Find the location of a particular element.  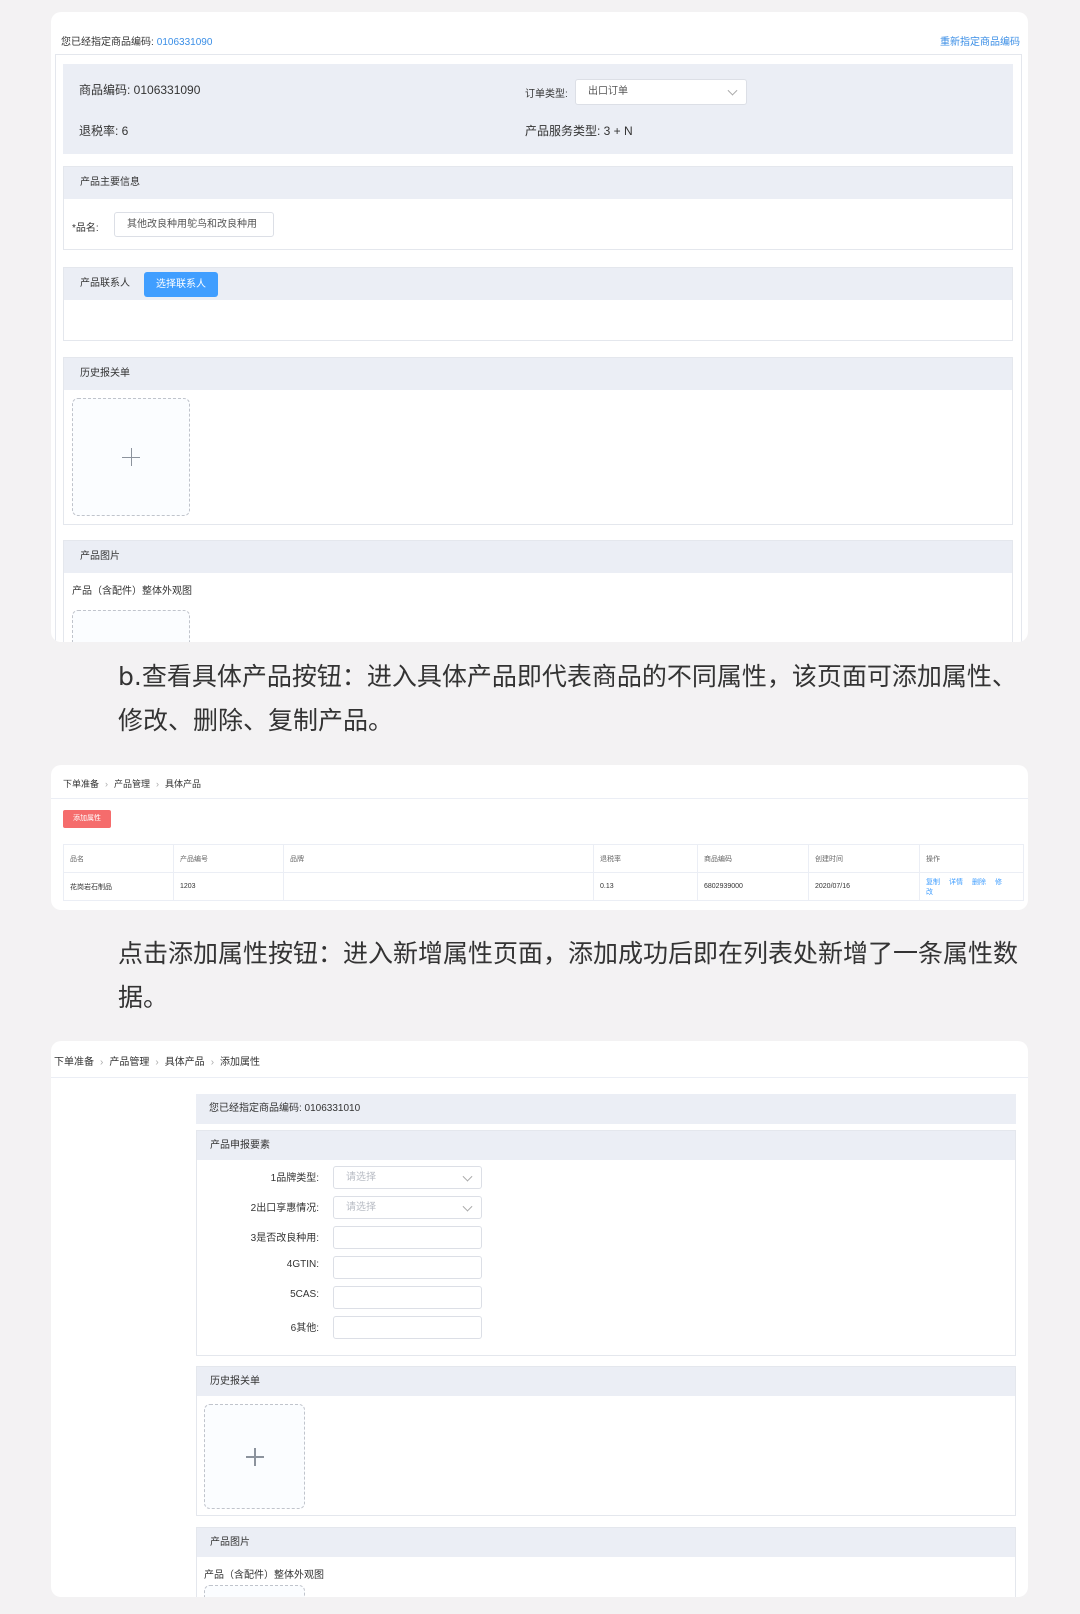

breadcrumb: 下单准备 › 产品管理 › 具体产品 is located at coordinates (132, 783).